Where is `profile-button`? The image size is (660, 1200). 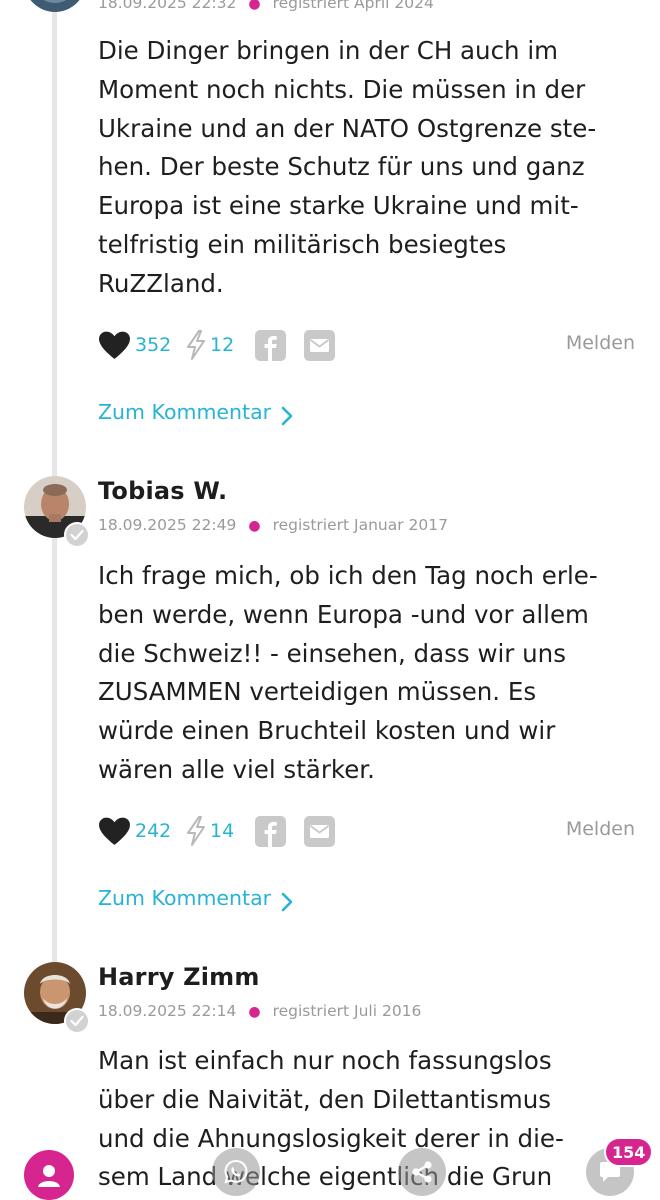 profile-button is located at coordinates (49, 1175).